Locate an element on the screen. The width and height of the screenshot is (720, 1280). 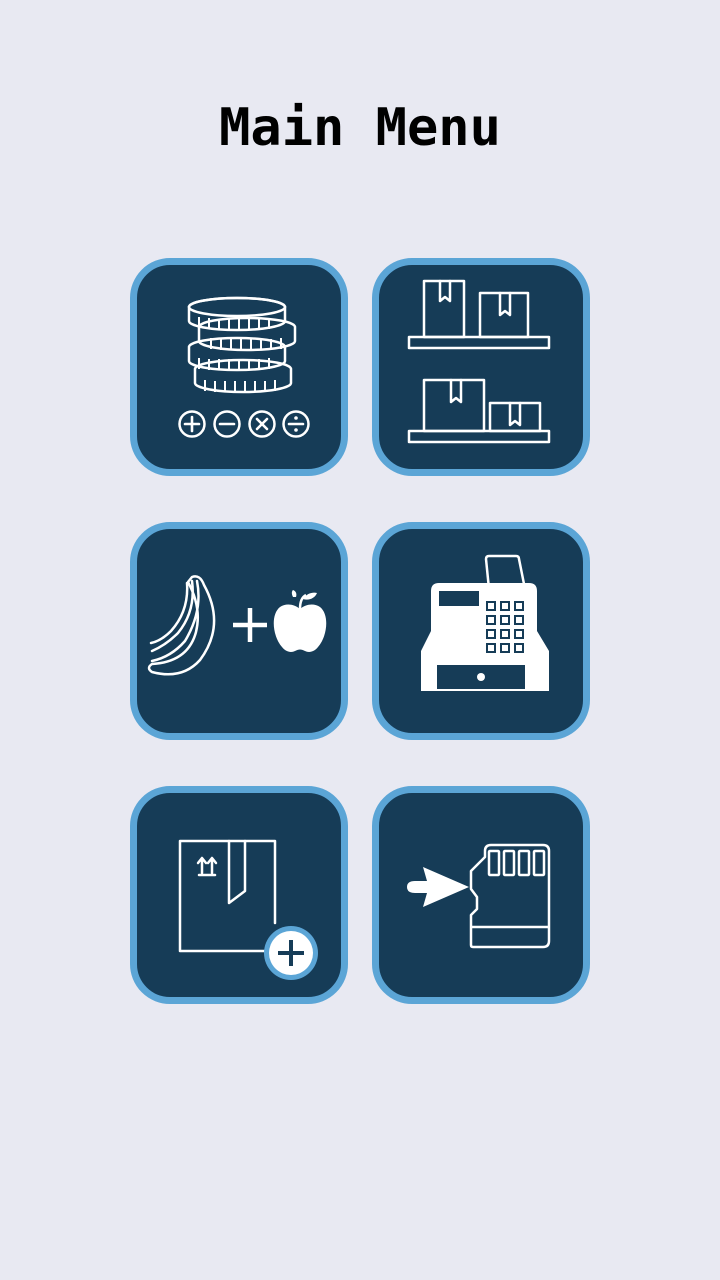
menu-tile-money-calculations is located at coordinates (239, 367).